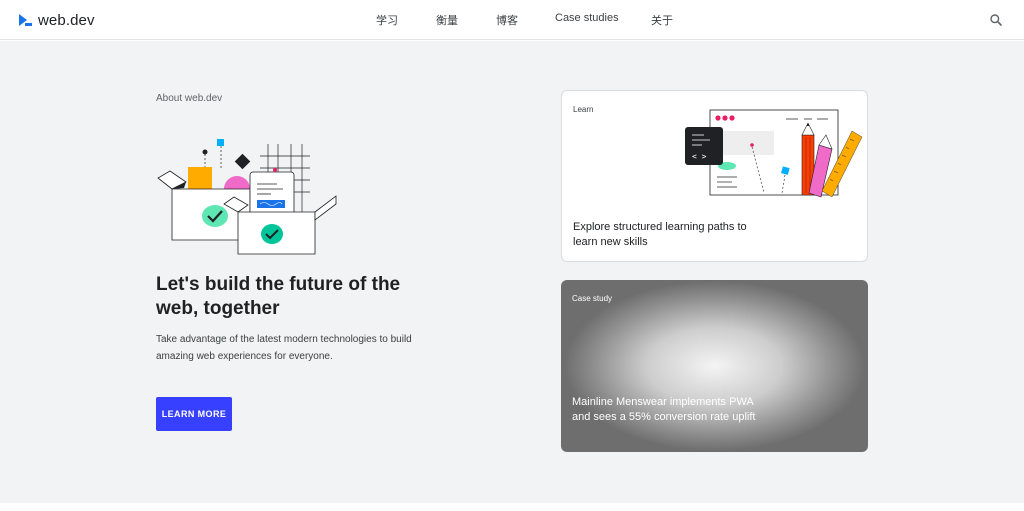  I want to click on main-nav: 学习 衡量 博客 Case studies 关于, so click(512, 20).